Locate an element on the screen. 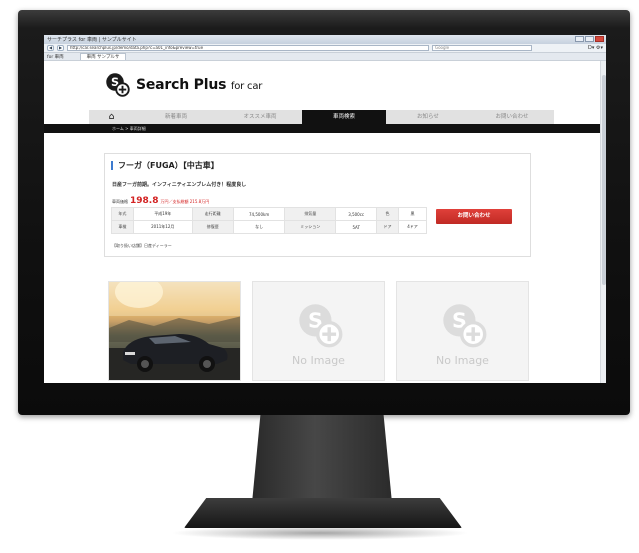  spec-header: 車検 is located at coordinates (122, 227).